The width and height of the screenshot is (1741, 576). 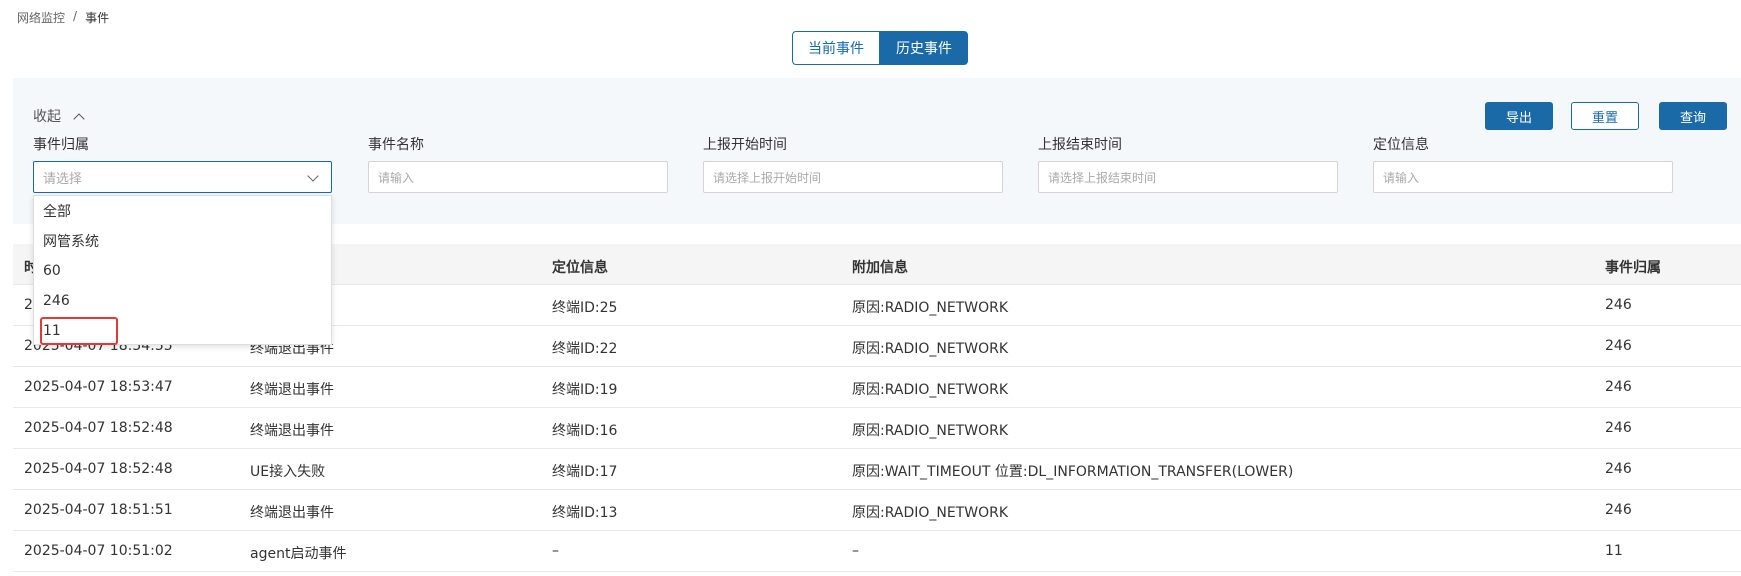 What do you see at coordinates (1401, 145) in the screenshot?
I see `field-label-location: 定位信息` at bounding box center [1401, 145].